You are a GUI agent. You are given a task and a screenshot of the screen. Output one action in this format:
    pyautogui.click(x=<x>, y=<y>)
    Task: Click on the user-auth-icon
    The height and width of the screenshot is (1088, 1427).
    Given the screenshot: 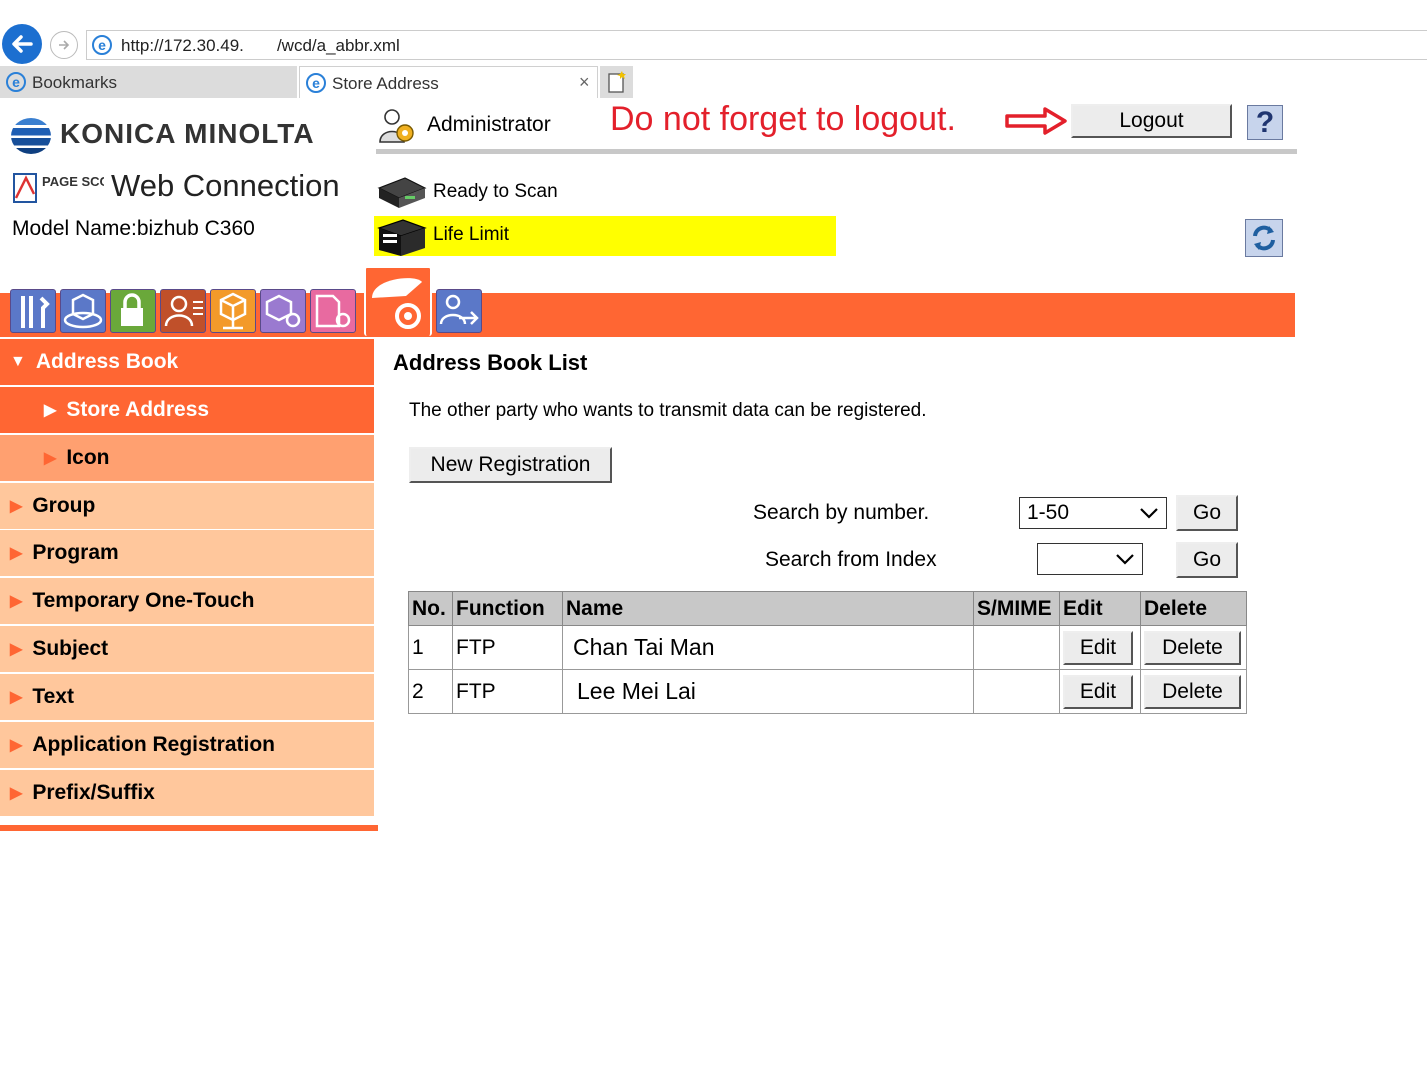 What is the action you would take?
    pyautogui.click(x=183, y=311)
    